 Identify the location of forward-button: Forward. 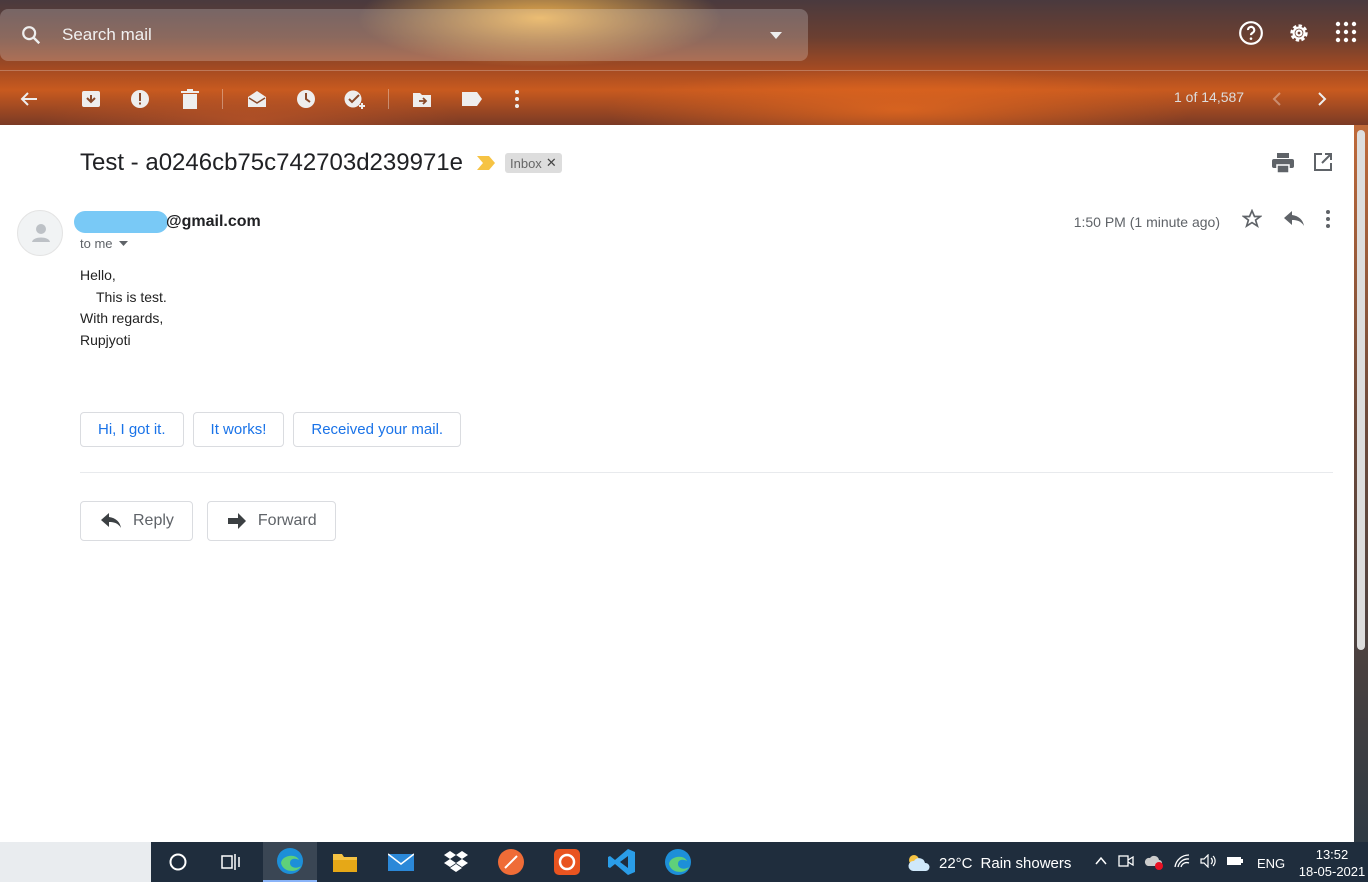
(271, 521).